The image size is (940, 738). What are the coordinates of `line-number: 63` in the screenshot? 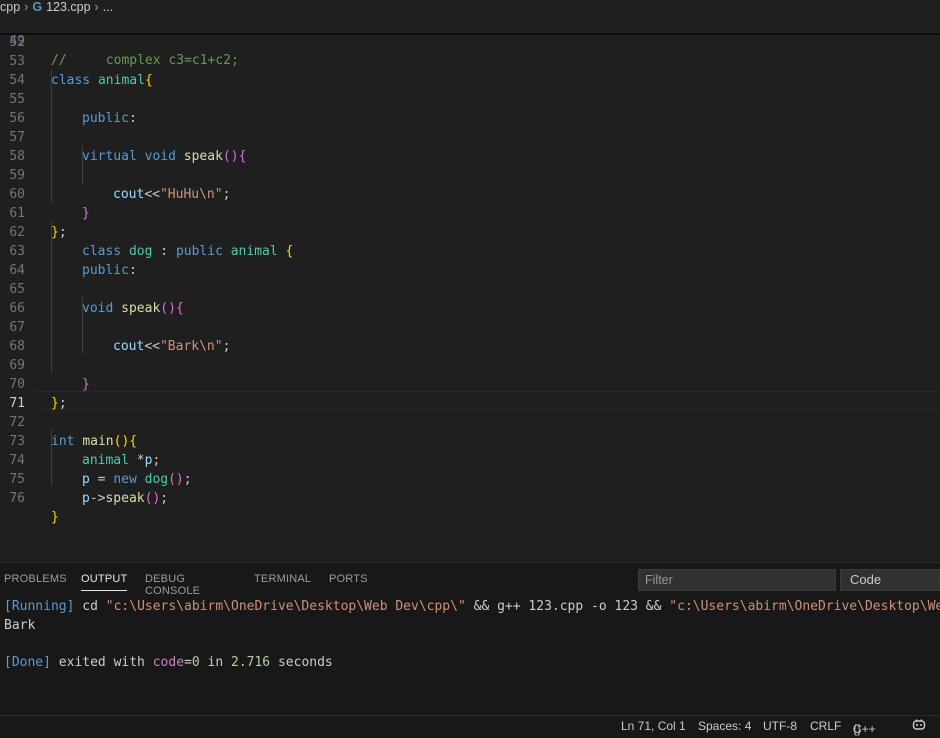 It's located at (17, 251).